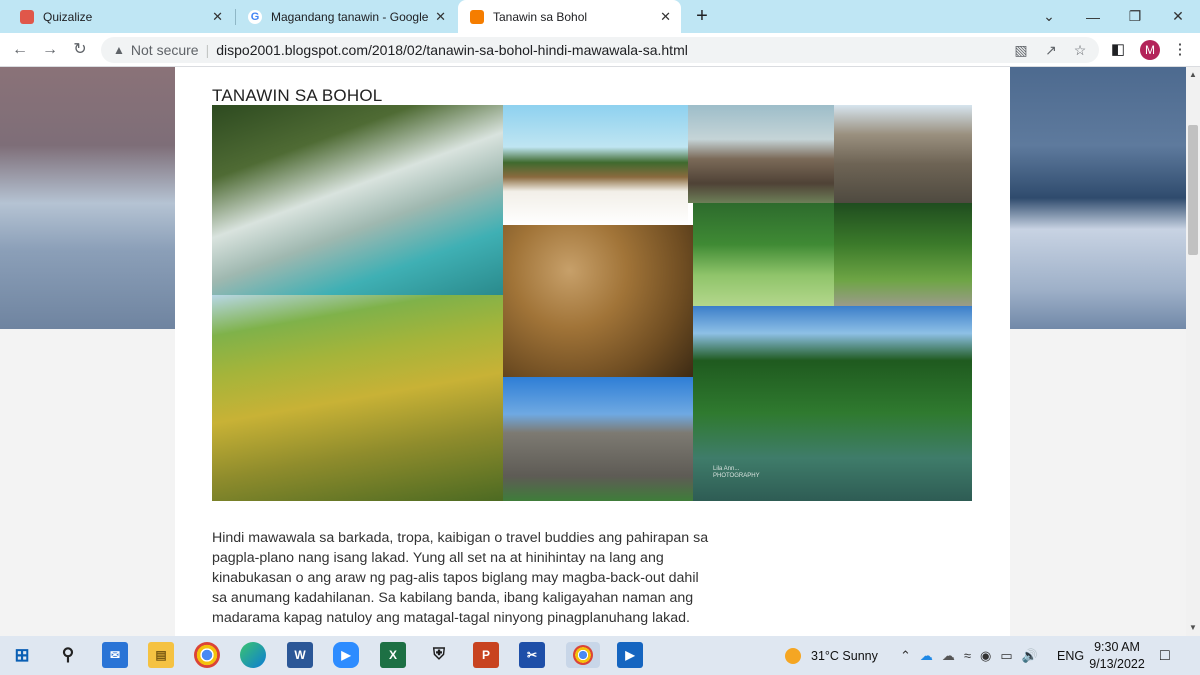 Image resolution: width=1200 pixels, height=675 pixels. Describe the element at coordinates (27, 16) in the screenshot. I see `quizalize-icon` at that location.